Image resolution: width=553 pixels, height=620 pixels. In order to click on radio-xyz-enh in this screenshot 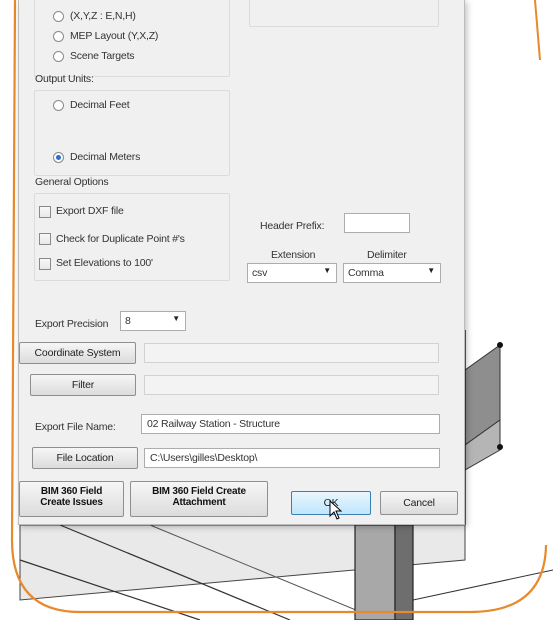, I will do `click(58, 16)`.